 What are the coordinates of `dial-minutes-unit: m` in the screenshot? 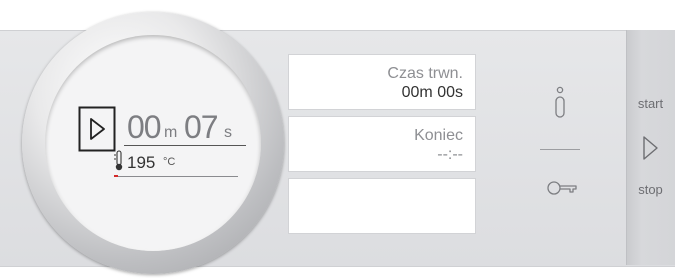 It's located at (171, 132).